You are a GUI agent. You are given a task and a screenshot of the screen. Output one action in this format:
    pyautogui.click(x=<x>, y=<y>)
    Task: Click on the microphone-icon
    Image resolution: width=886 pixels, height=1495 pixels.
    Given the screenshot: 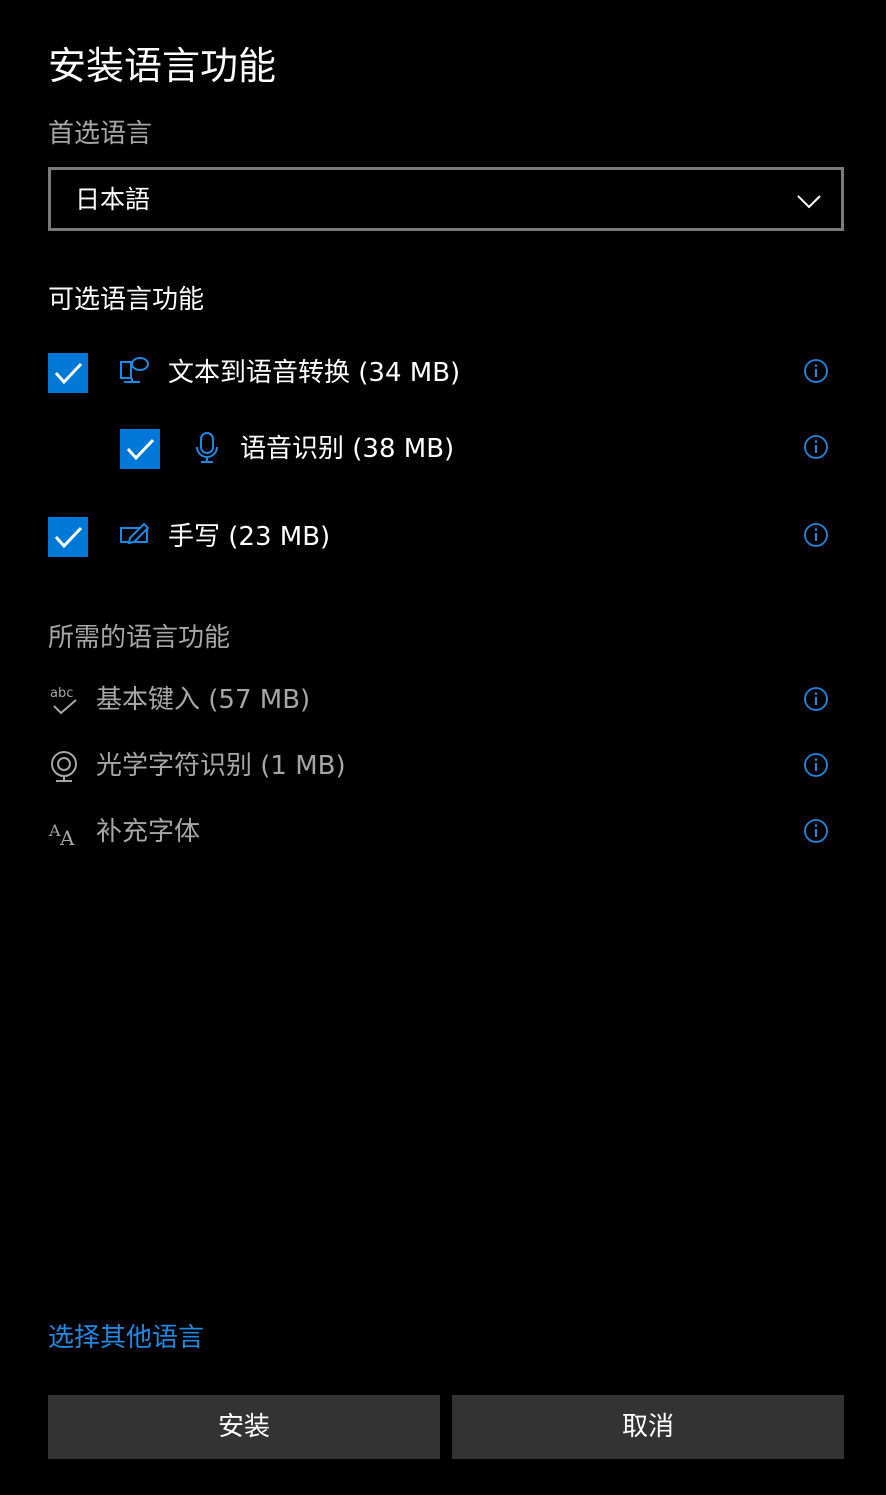 What is the action you would take?
    pyautogui.click(x=207, y=447)
    